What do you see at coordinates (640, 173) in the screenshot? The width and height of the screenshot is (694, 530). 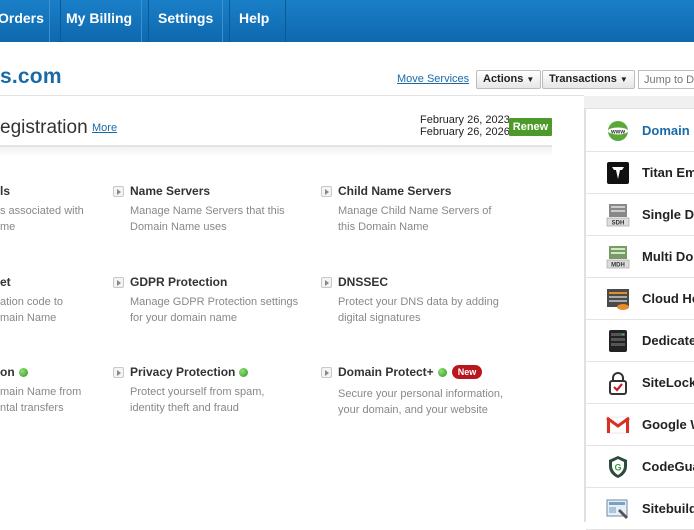 I see `sidebar-item-titan-email: Titan Em` at bounding box center [640, 173].